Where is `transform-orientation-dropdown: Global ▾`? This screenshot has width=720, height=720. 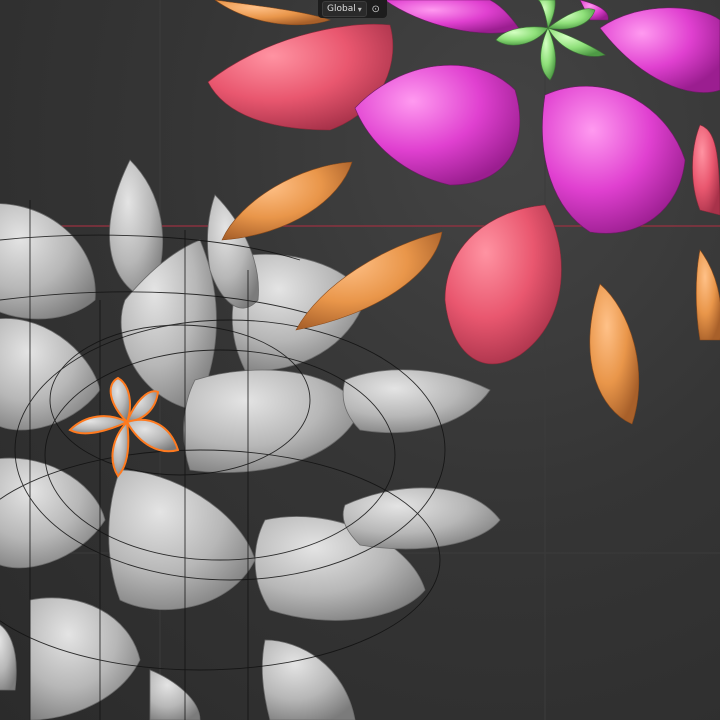 transform-orientation-dropdown: Global ▾ is located at coordinates (344, 9).